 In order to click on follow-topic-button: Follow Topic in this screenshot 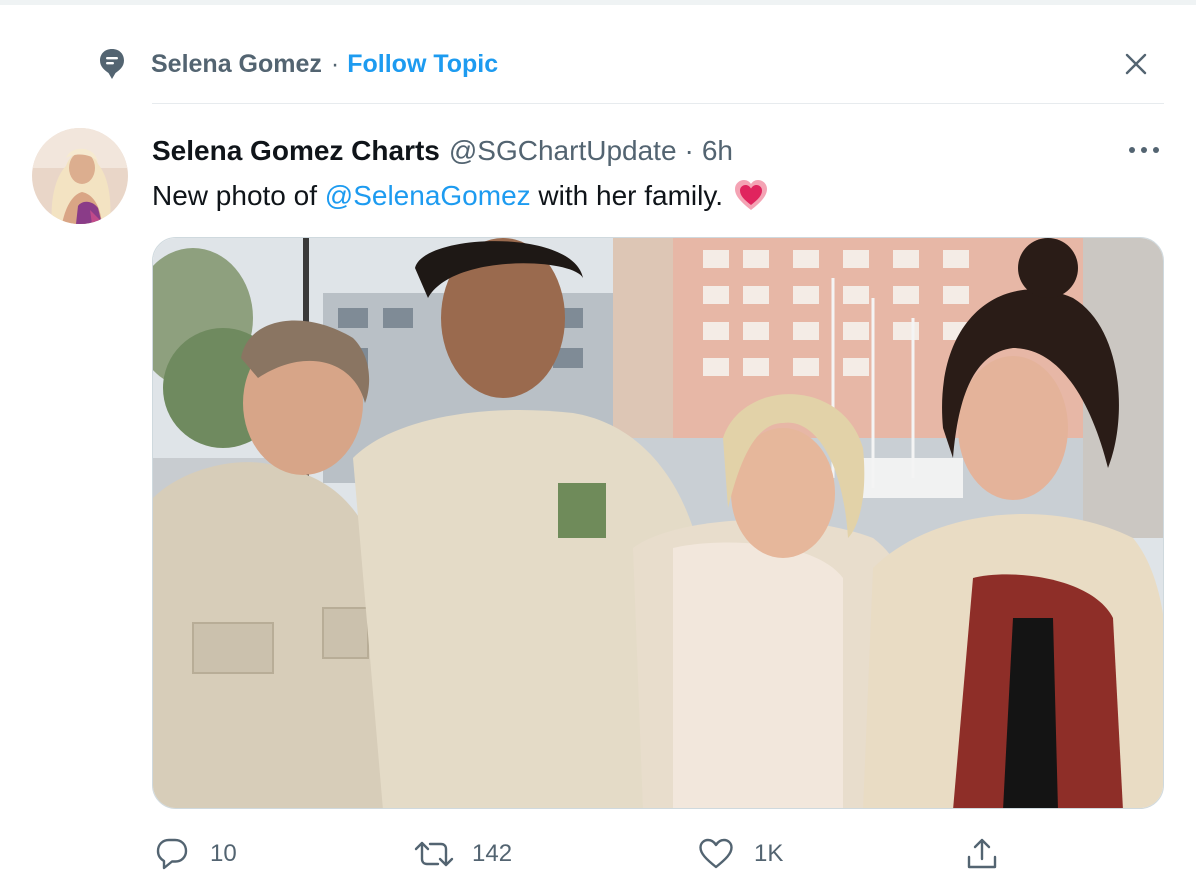, I will do `click(422, 64)`.